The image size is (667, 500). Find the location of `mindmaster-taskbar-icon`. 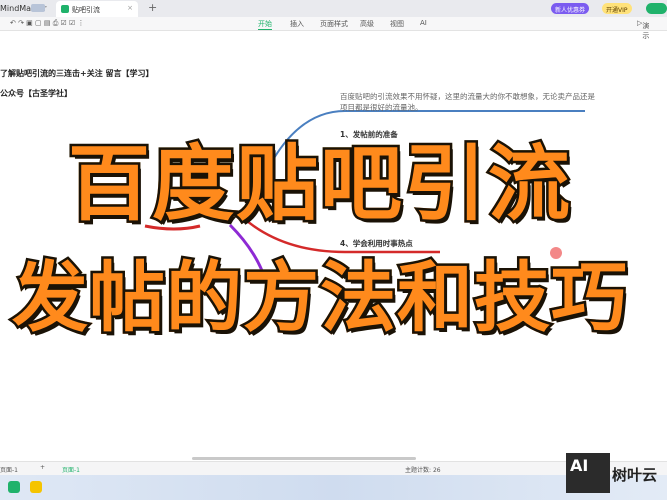

mindmaster-taskbar-icon is located at coordinates (14, 487).